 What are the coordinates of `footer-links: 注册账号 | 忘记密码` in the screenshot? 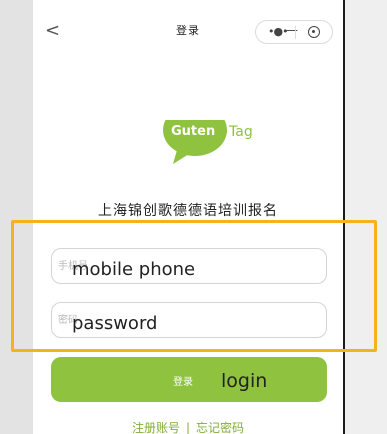 It's located at (188, 426).